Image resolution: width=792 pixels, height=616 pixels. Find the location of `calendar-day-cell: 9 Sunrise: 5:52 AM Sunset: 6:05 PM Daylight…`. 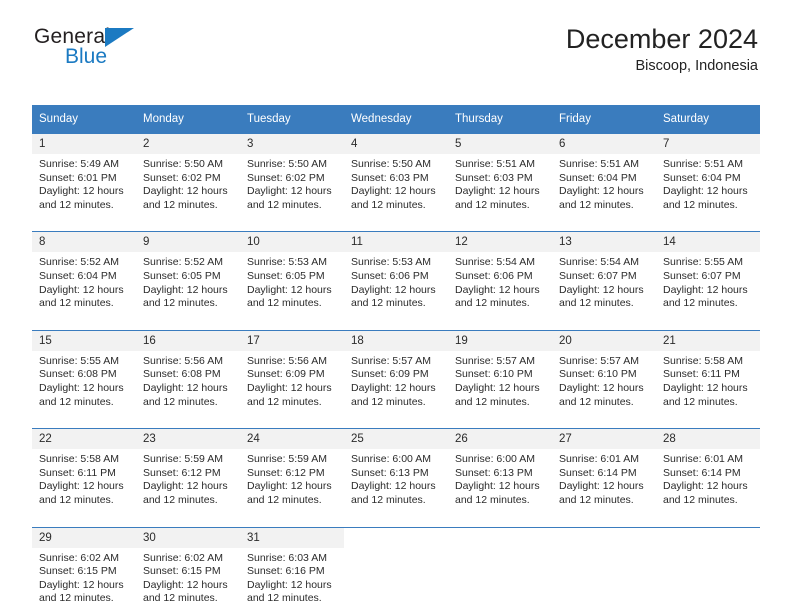

calendar-day-cell: 9 Sunrise: 5:52 AM Sunset: 6:05 PM Daylight… is located at coordinates (188, 276).